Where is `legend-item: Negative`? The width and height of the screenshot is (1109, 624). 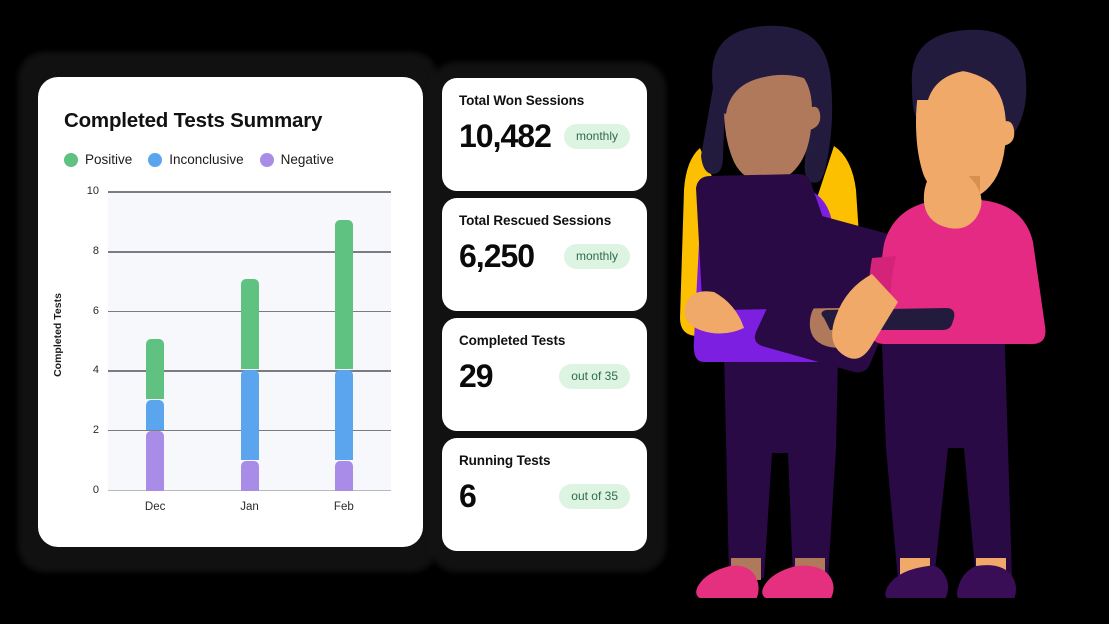
legend-item: Negative is located at coordinates (296, 159).